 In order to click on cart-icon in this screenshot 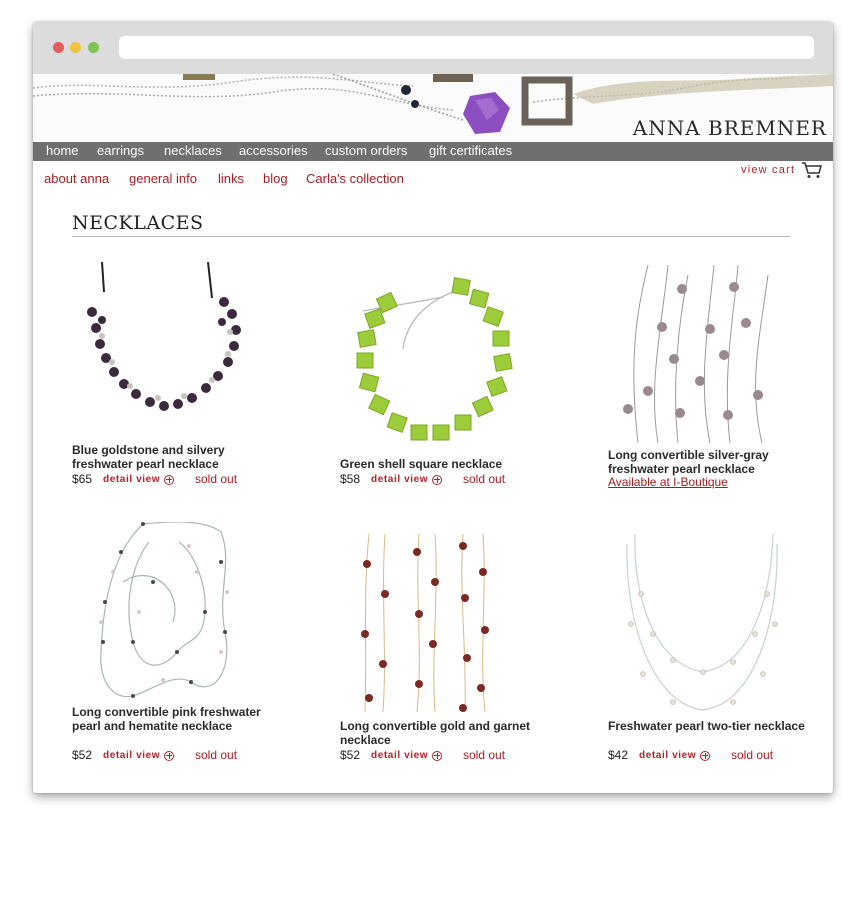, I will do `click(812, 170)`.